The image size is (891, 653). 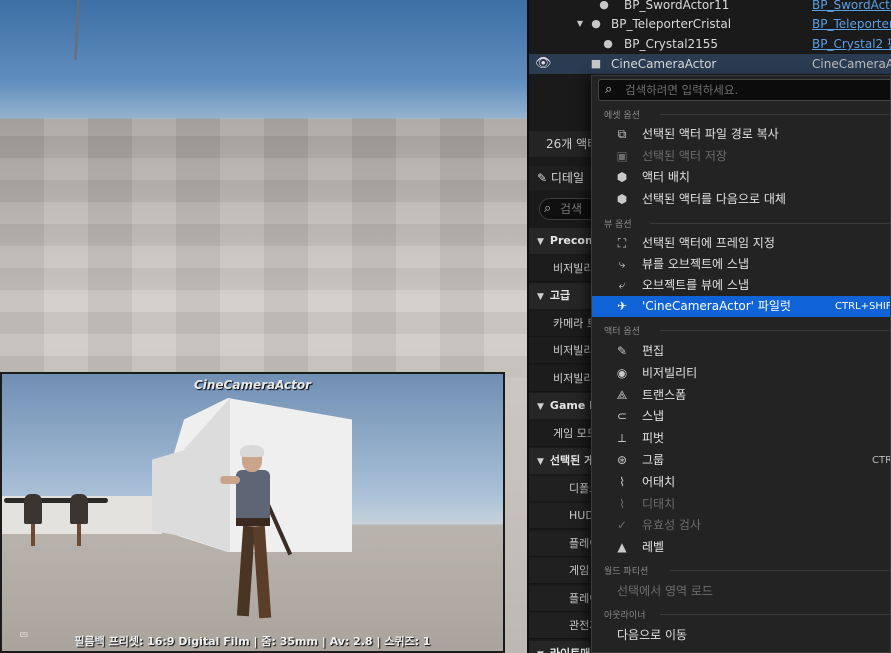 I want to click on details-row-label: 선택된 게, so click(x=572, y=460).